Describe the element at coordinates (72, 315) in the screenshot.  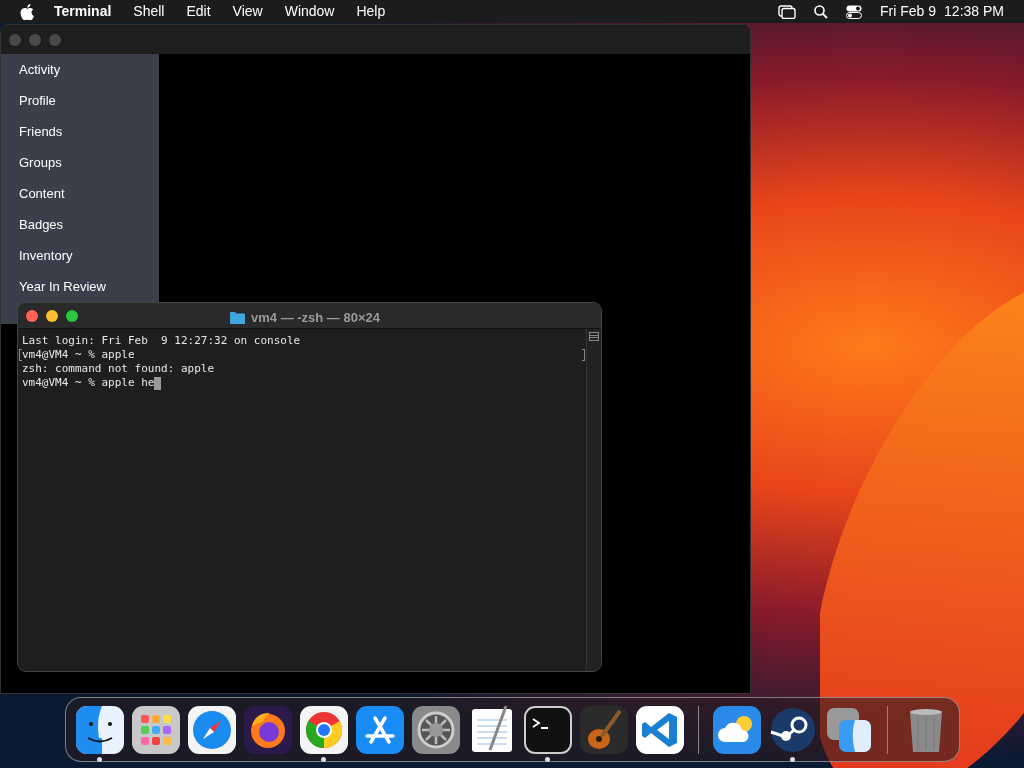
I see `zoom-button` at that location.